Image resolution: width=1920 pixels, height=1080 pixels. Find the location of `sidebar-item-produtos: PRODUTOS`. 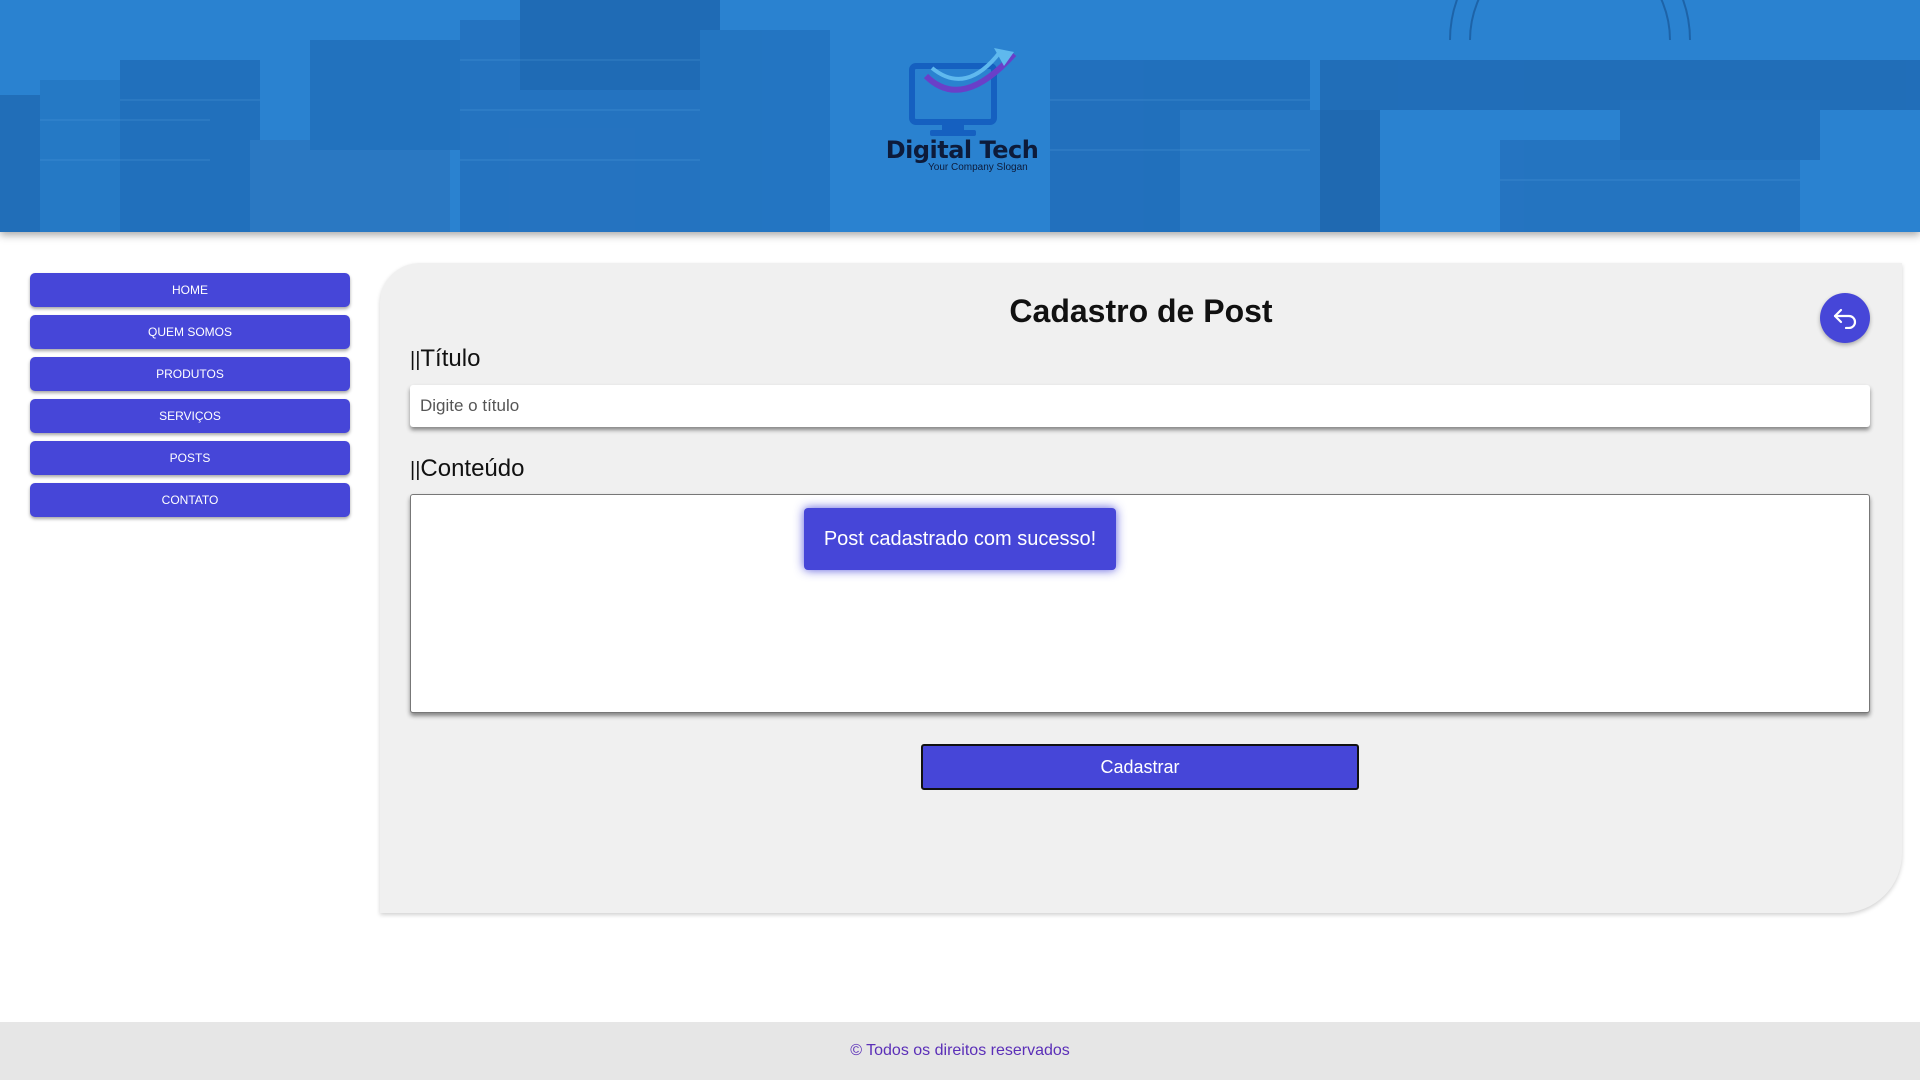

sidebar-item-produtos: PRODUTOS is located at coordinates (190, 374).